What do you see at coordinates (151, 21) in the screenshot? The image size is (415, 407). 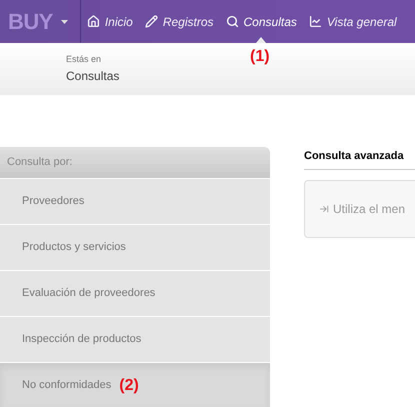 I see `pencil-icon` at bounding box center [151, 21].